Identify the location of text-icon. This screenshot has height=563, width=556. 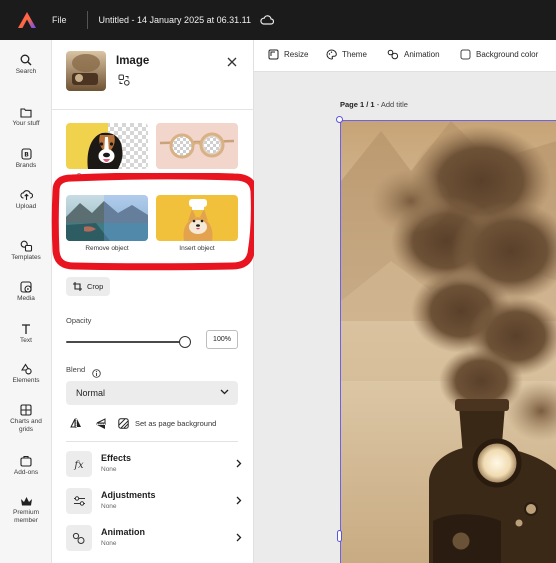
(26, 329).